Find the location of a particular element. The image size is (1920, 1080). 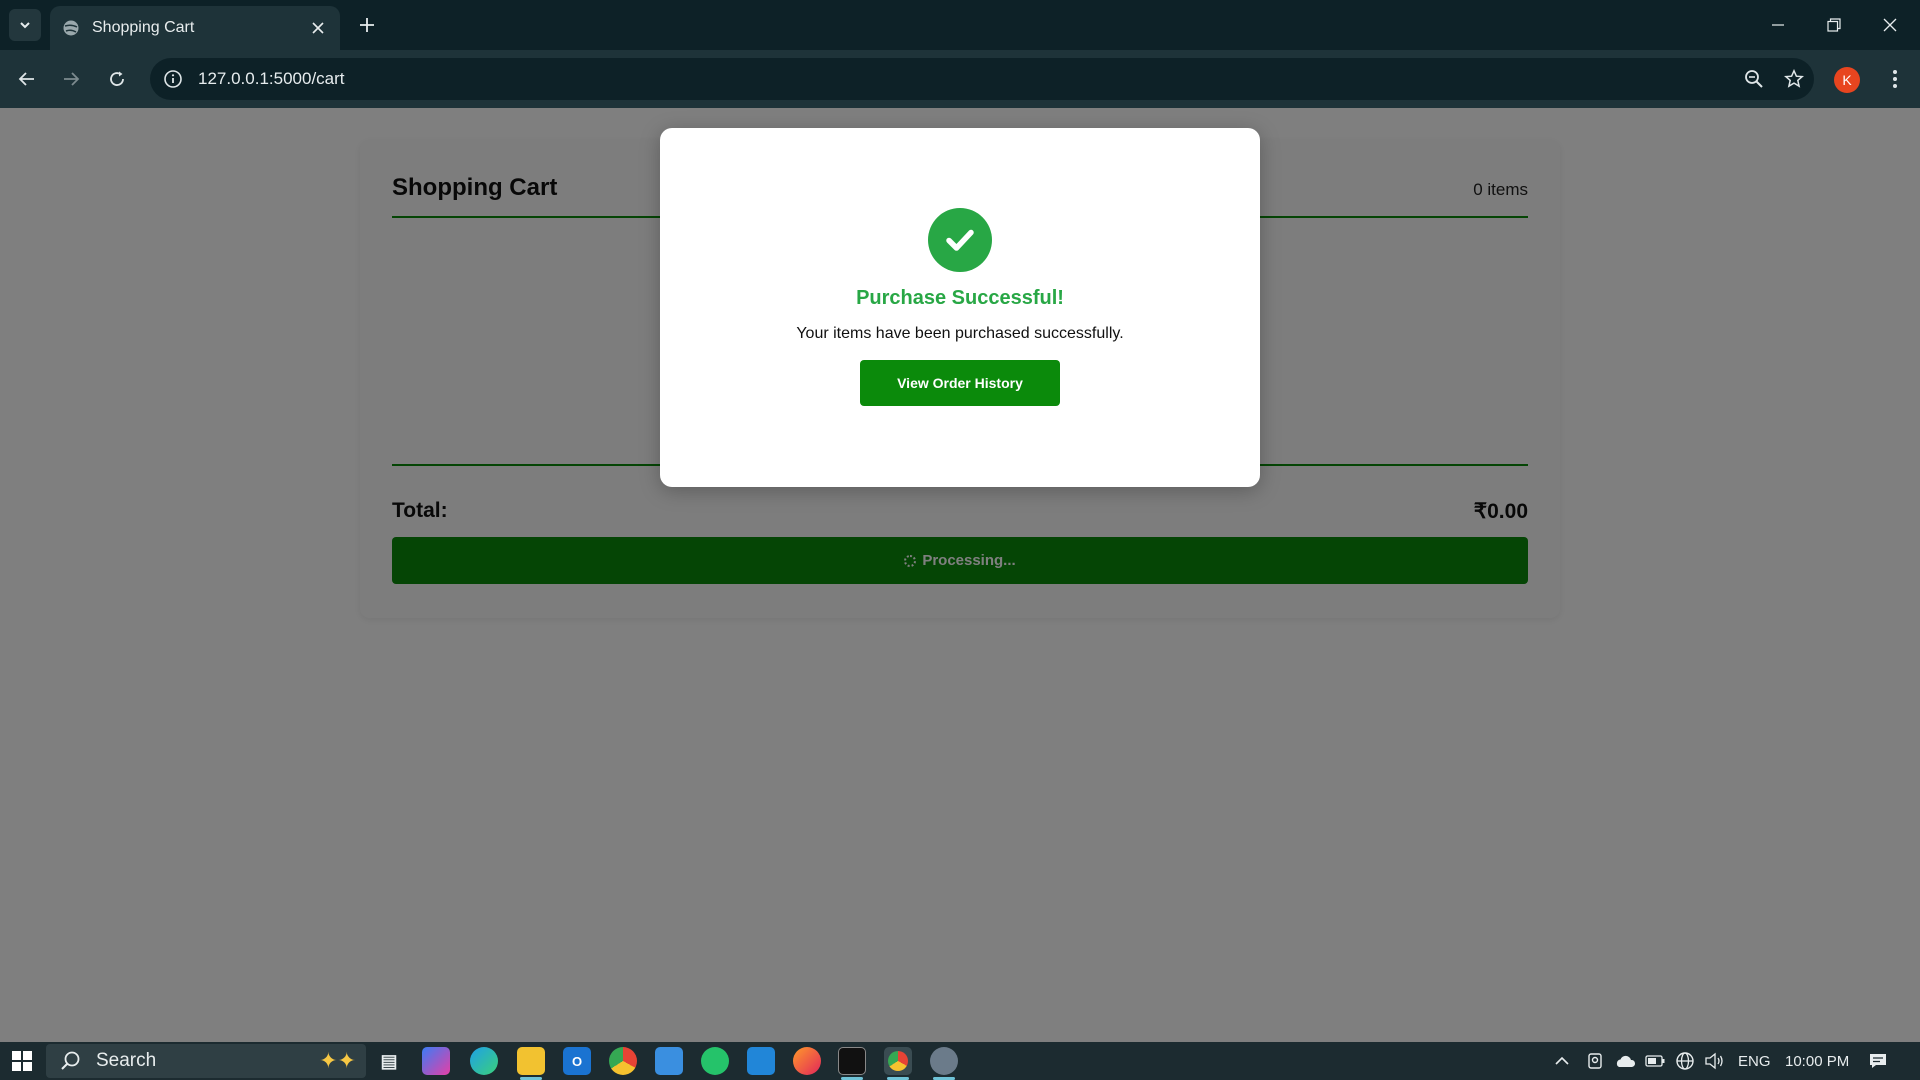

chevron-down-icon is located at coordinates (25, 25).